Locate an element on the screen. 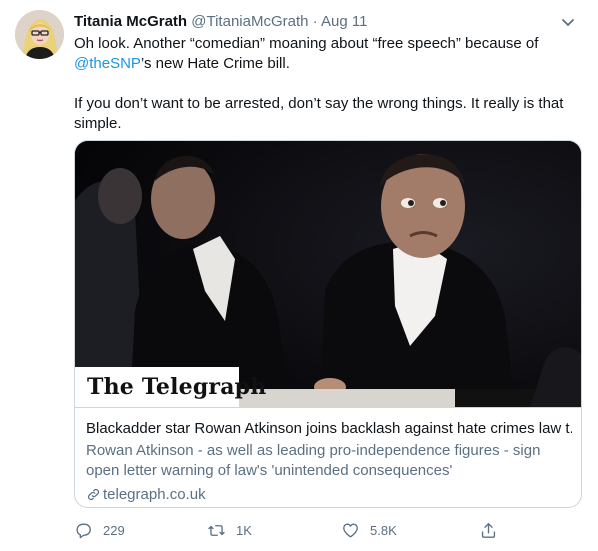 The image size is (598, 551). retweet-button: 1K is located at coordinates (229, 530).